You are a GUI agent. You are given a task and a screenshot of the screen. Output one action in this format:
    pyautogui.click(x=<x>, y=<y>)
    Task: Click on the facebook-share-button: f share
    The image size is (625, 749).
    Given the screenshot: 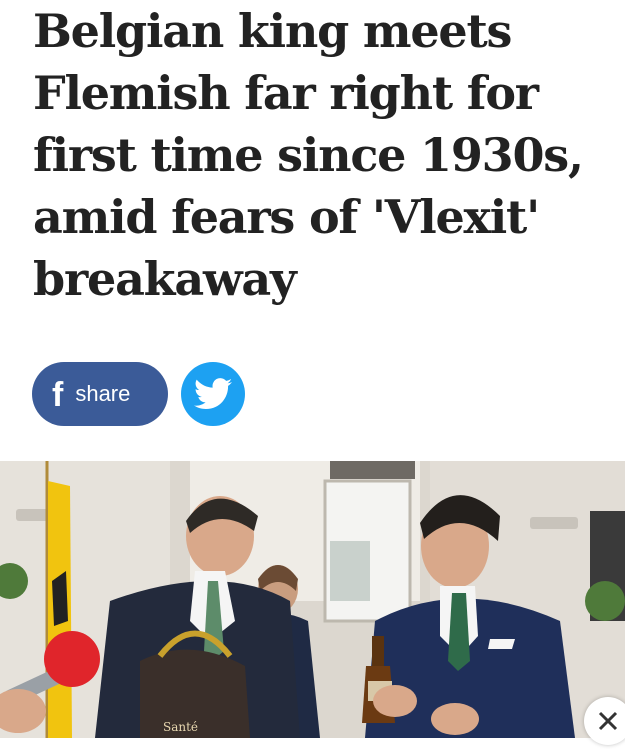 What is the action you would take?
    pyautogui.click(x=100, y=394)
    